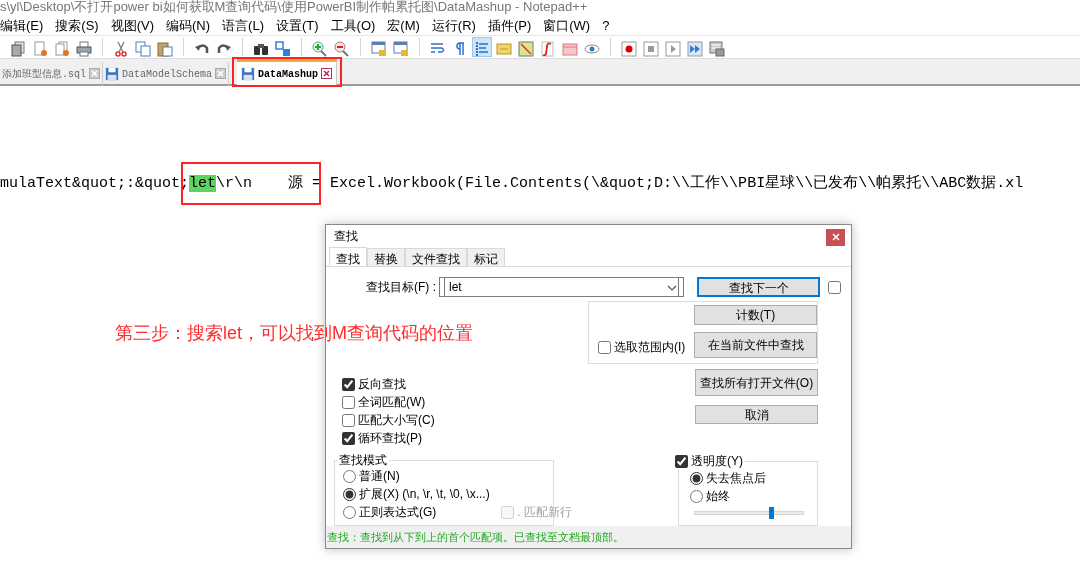 The height and width of the screenshot is (571, 1080). What do you see at coordinates (718, 496) in the screenshot?
I see `radio-label: 始终` at bounding box center [718, 496].